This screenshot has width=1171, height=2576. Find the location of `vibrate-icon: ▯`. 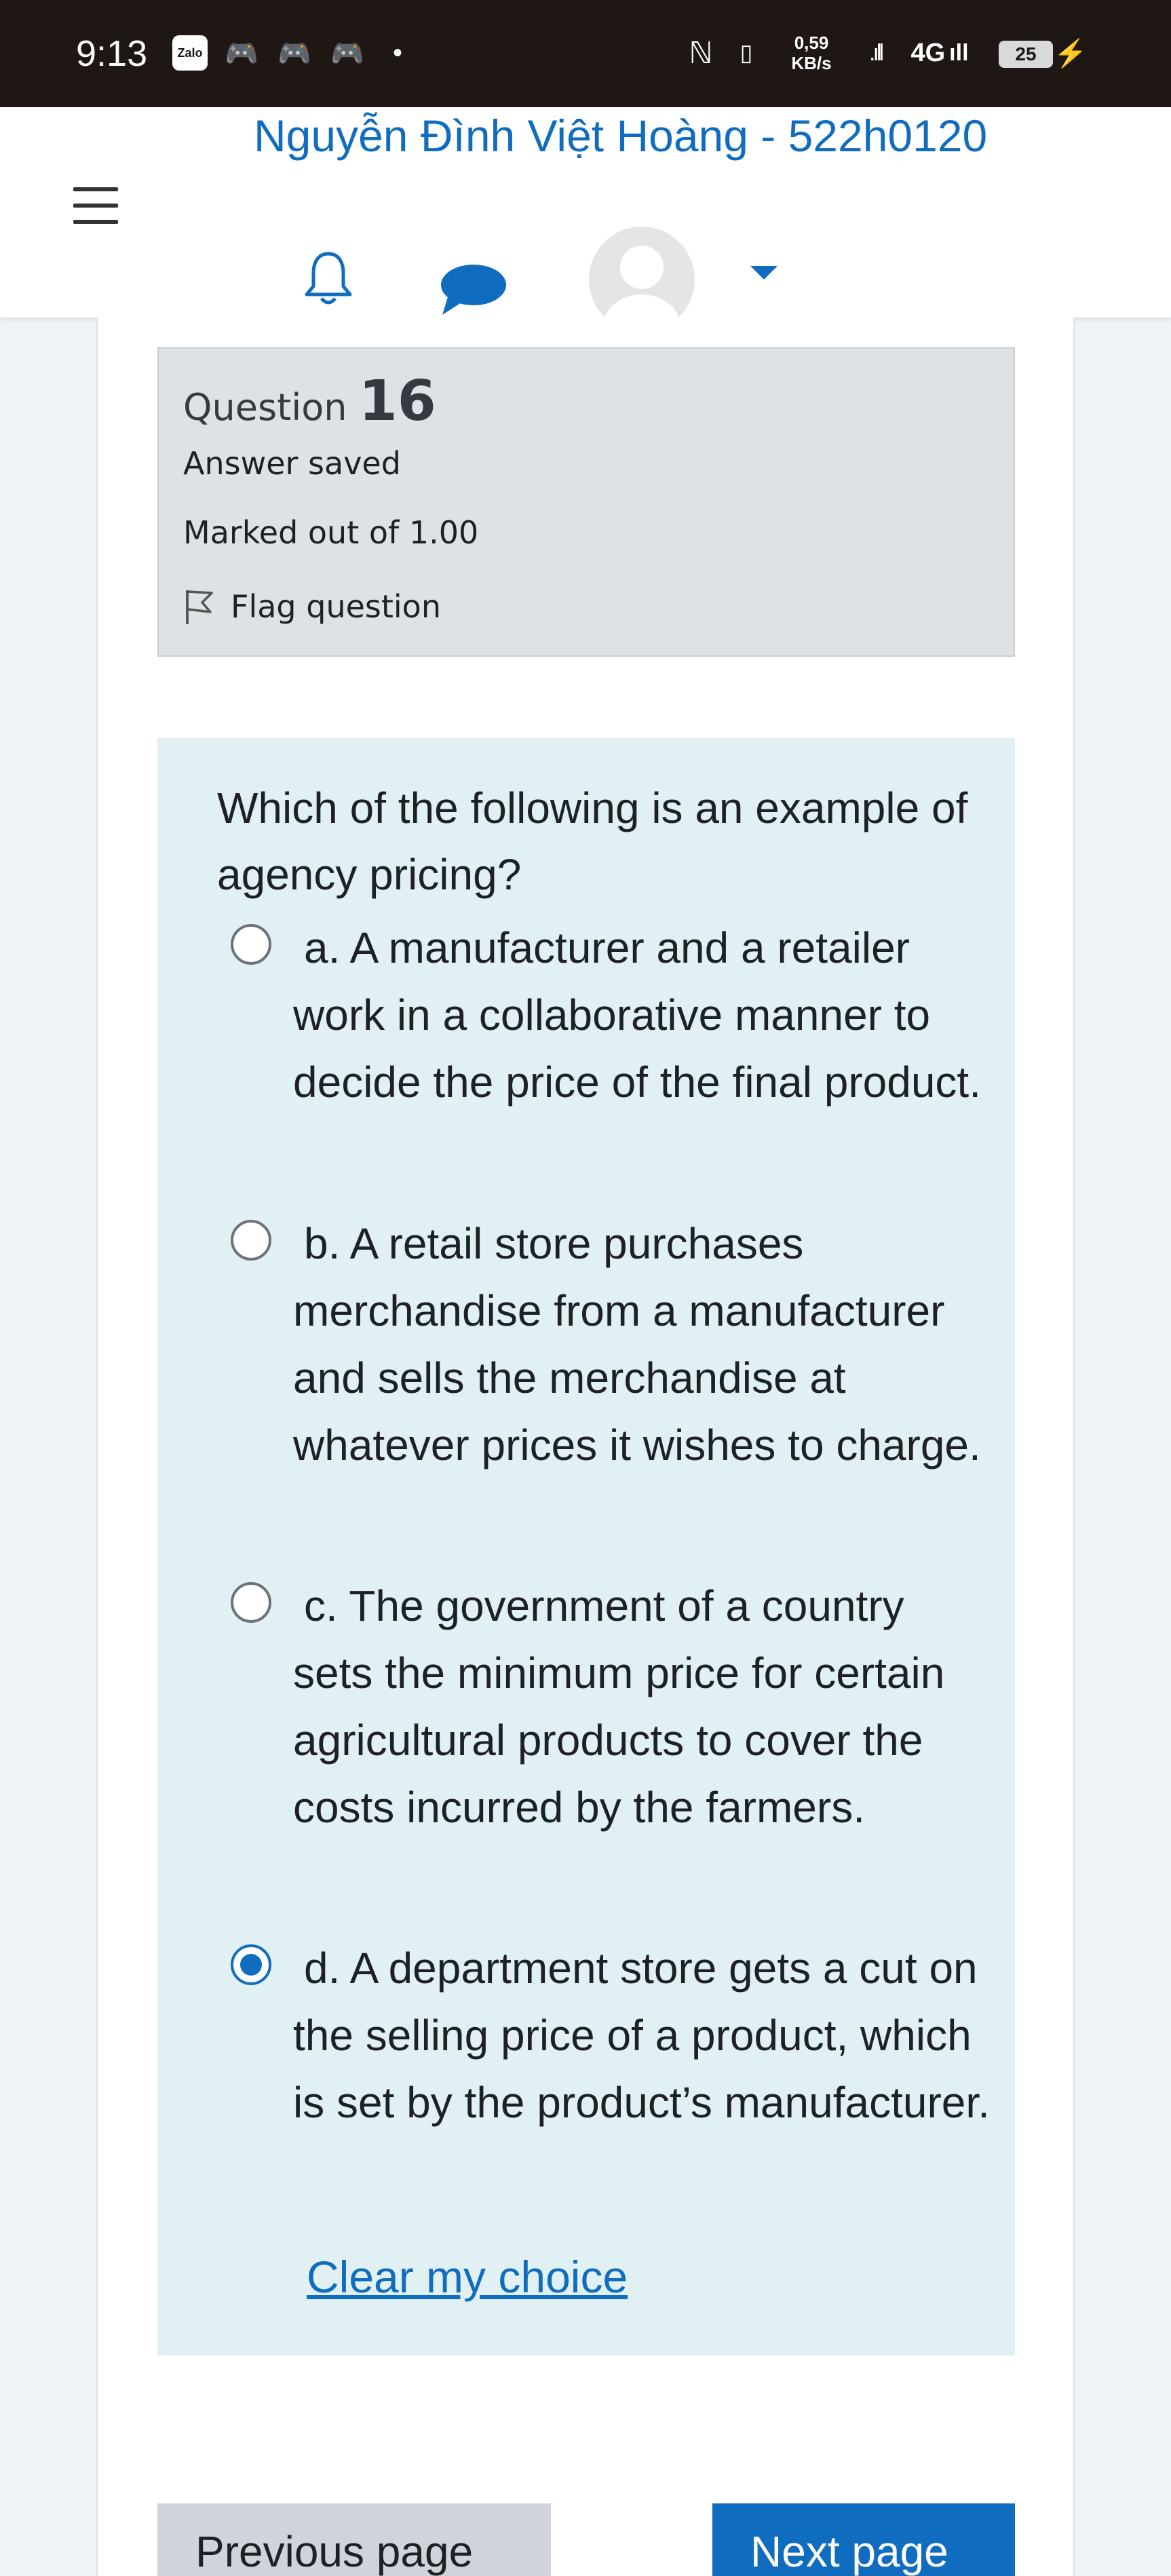

vibrate-icon: ▯ is located at coordinates (746, 53).